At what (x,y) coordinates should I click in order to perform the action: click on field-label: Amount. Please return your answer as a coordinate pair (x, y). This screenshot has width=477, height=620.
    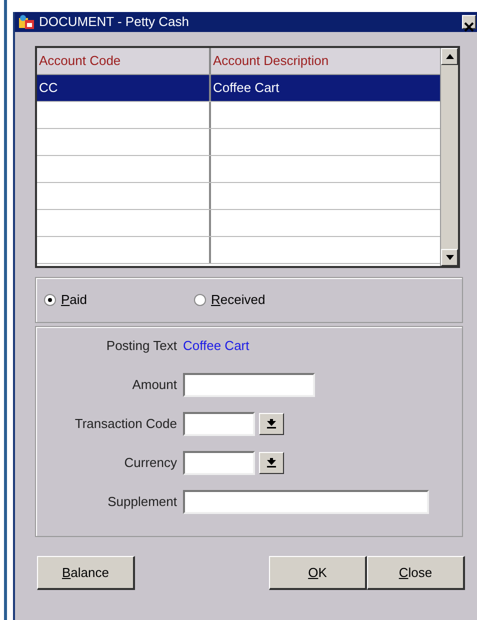
    Looking at the image, I should click on (154, 385).